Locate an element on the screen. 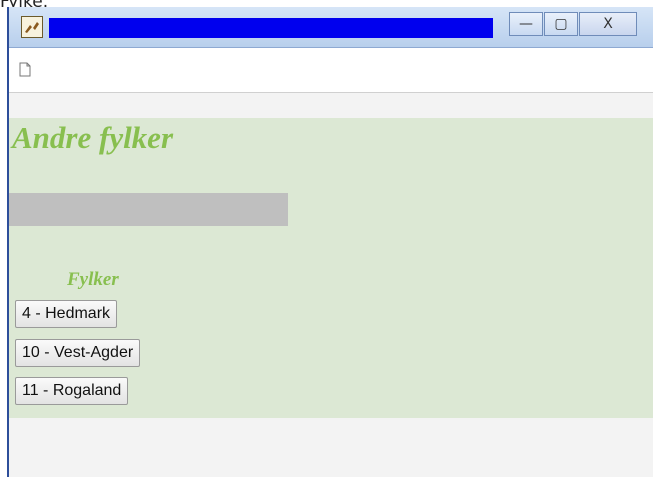  close-icon: X is located at coordinates (608, 24).